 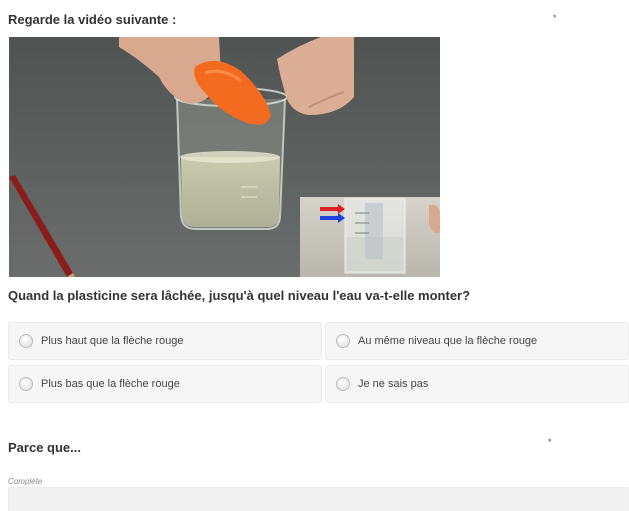 What do you see at coordinates (25, 481) in the screenshot?
I see `answer-hint: Complète` at bounding box center [25, 481].